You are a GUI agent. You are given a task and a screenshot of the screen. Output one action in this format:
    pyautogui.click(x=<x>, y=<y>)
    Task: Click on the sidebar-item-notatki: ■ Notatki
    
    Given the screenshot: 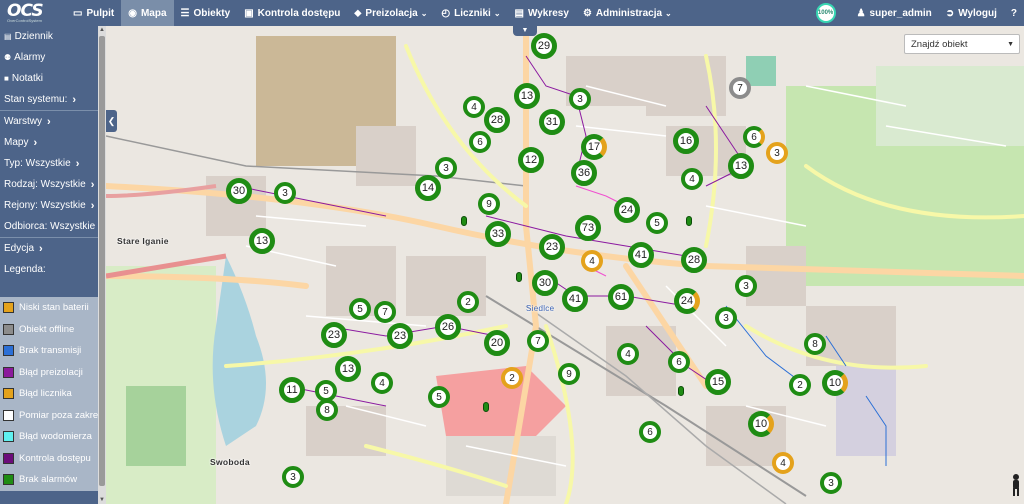 What is the action you would take?
    pyautogui.click(x=53, y=78)
    